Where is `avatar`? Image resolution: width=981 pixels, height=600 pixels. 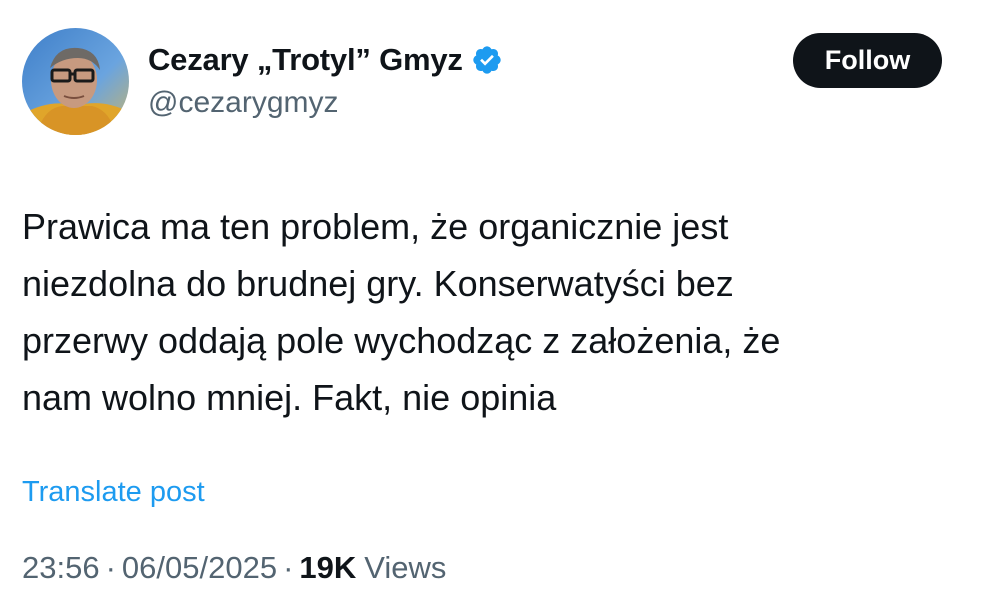 avatar is located at coordinates (75, 81).